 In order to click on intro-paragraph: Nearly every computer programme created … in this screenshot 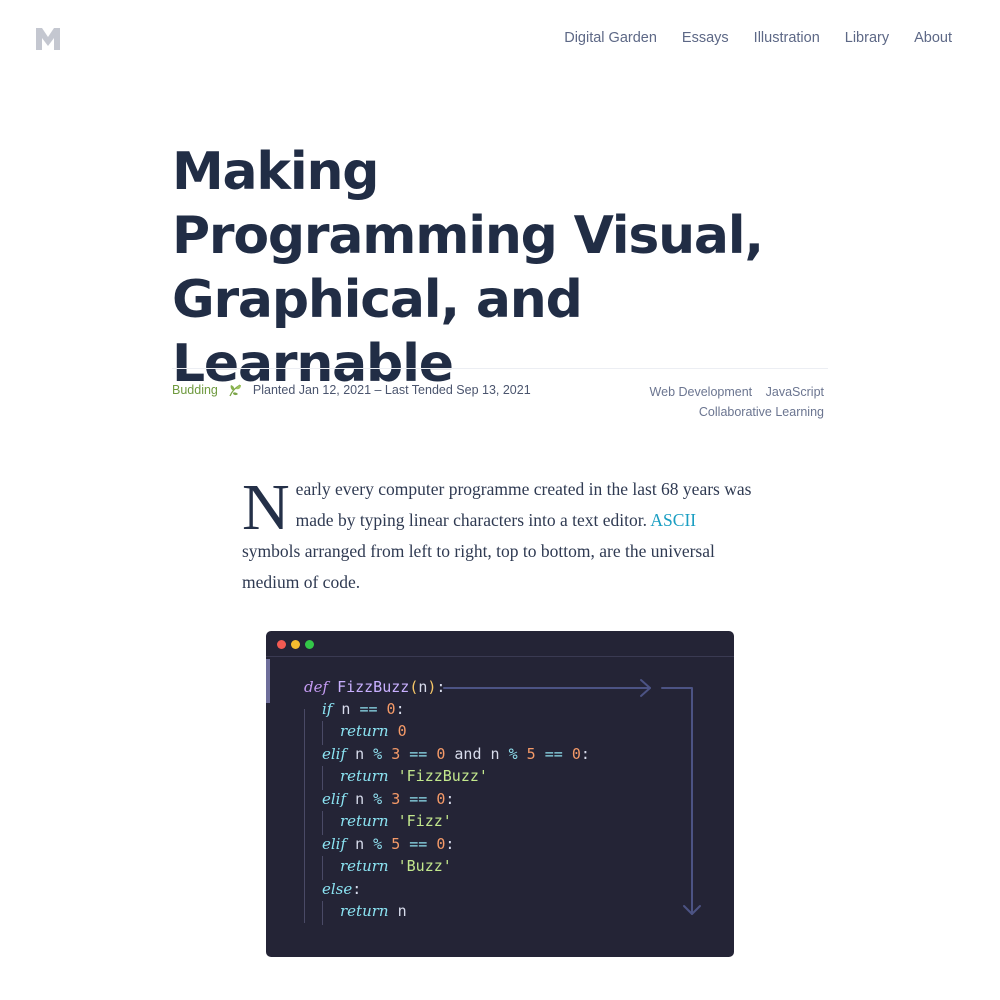, I will do `click(497, 536)`.